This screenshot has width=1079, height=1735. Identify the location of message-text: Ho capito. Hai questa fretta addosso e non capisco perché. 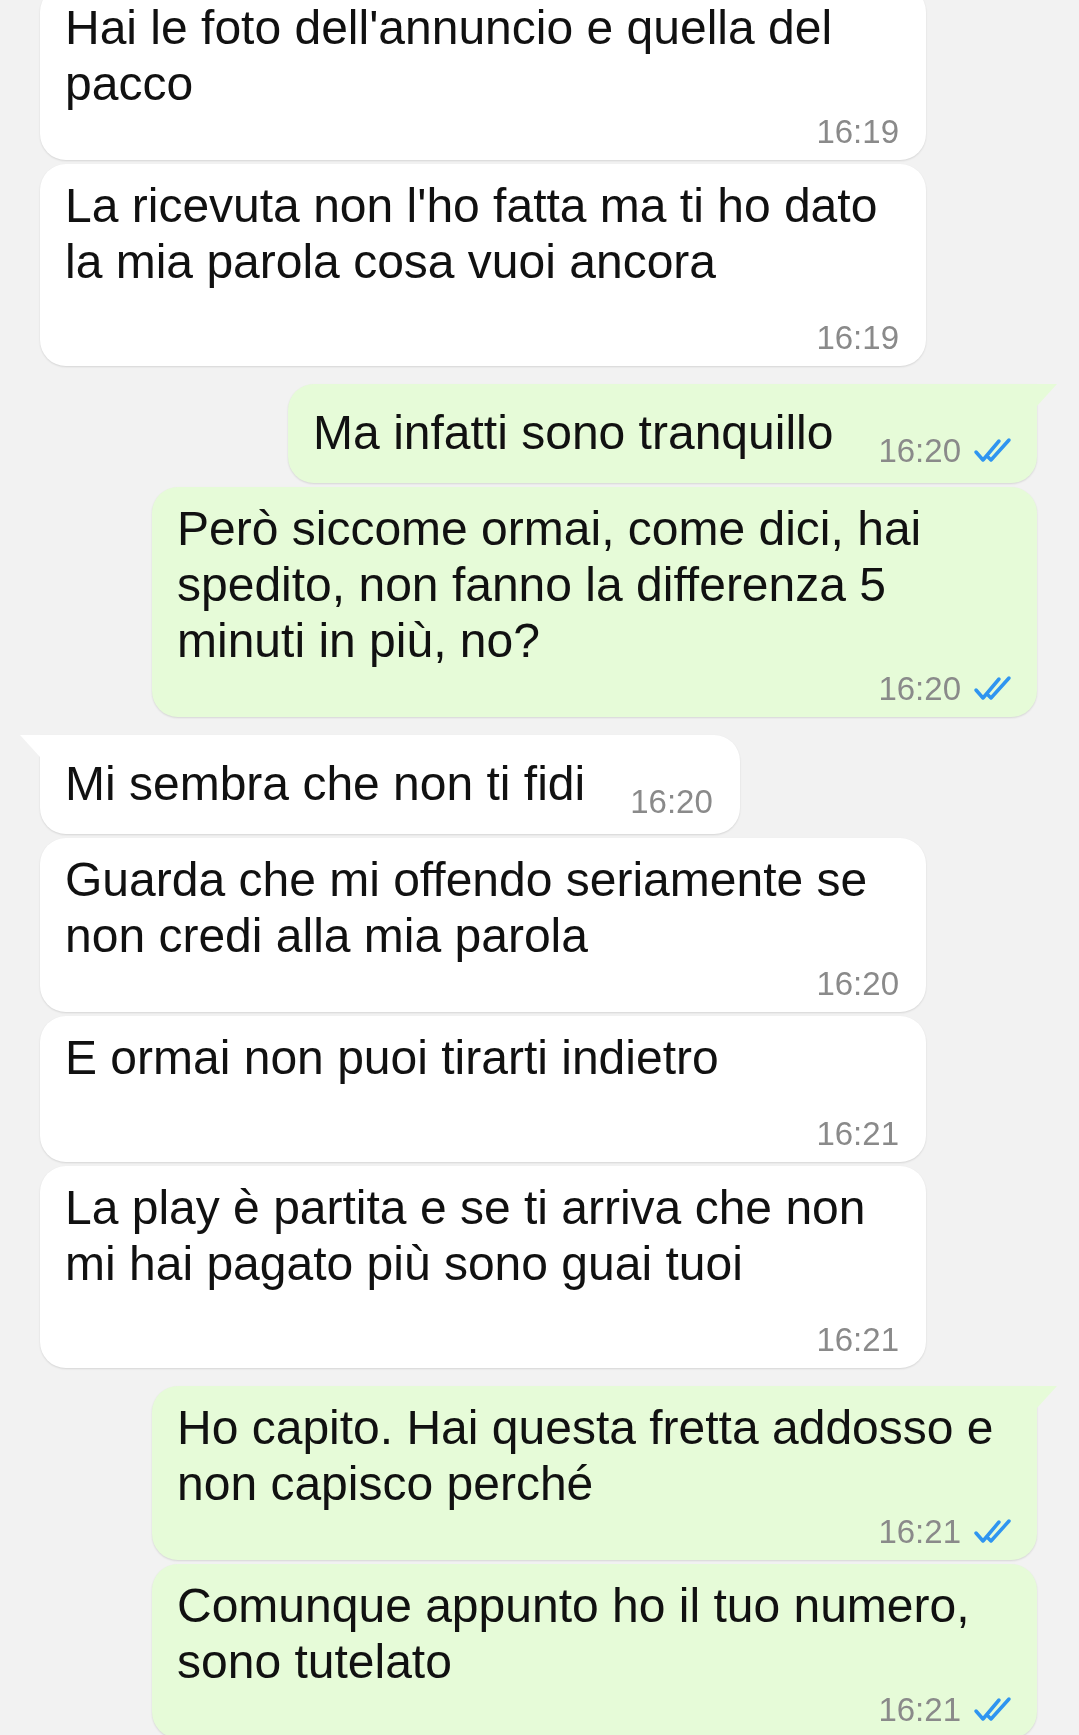
(586, 1456).